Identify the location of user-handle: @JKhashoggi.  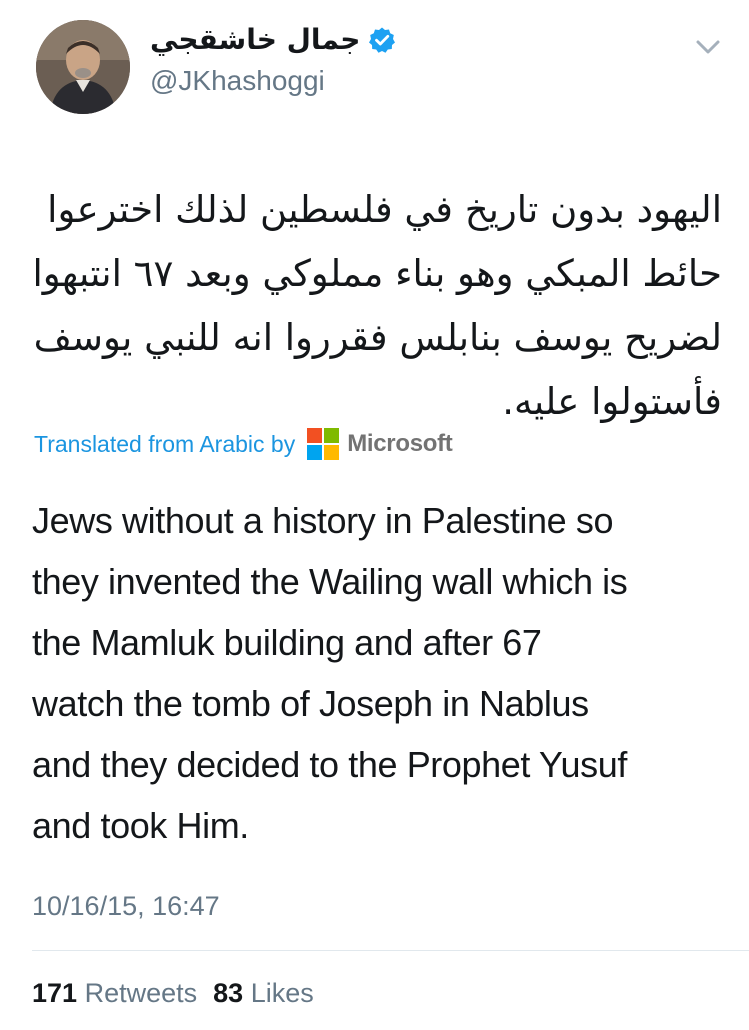
(237, 81).